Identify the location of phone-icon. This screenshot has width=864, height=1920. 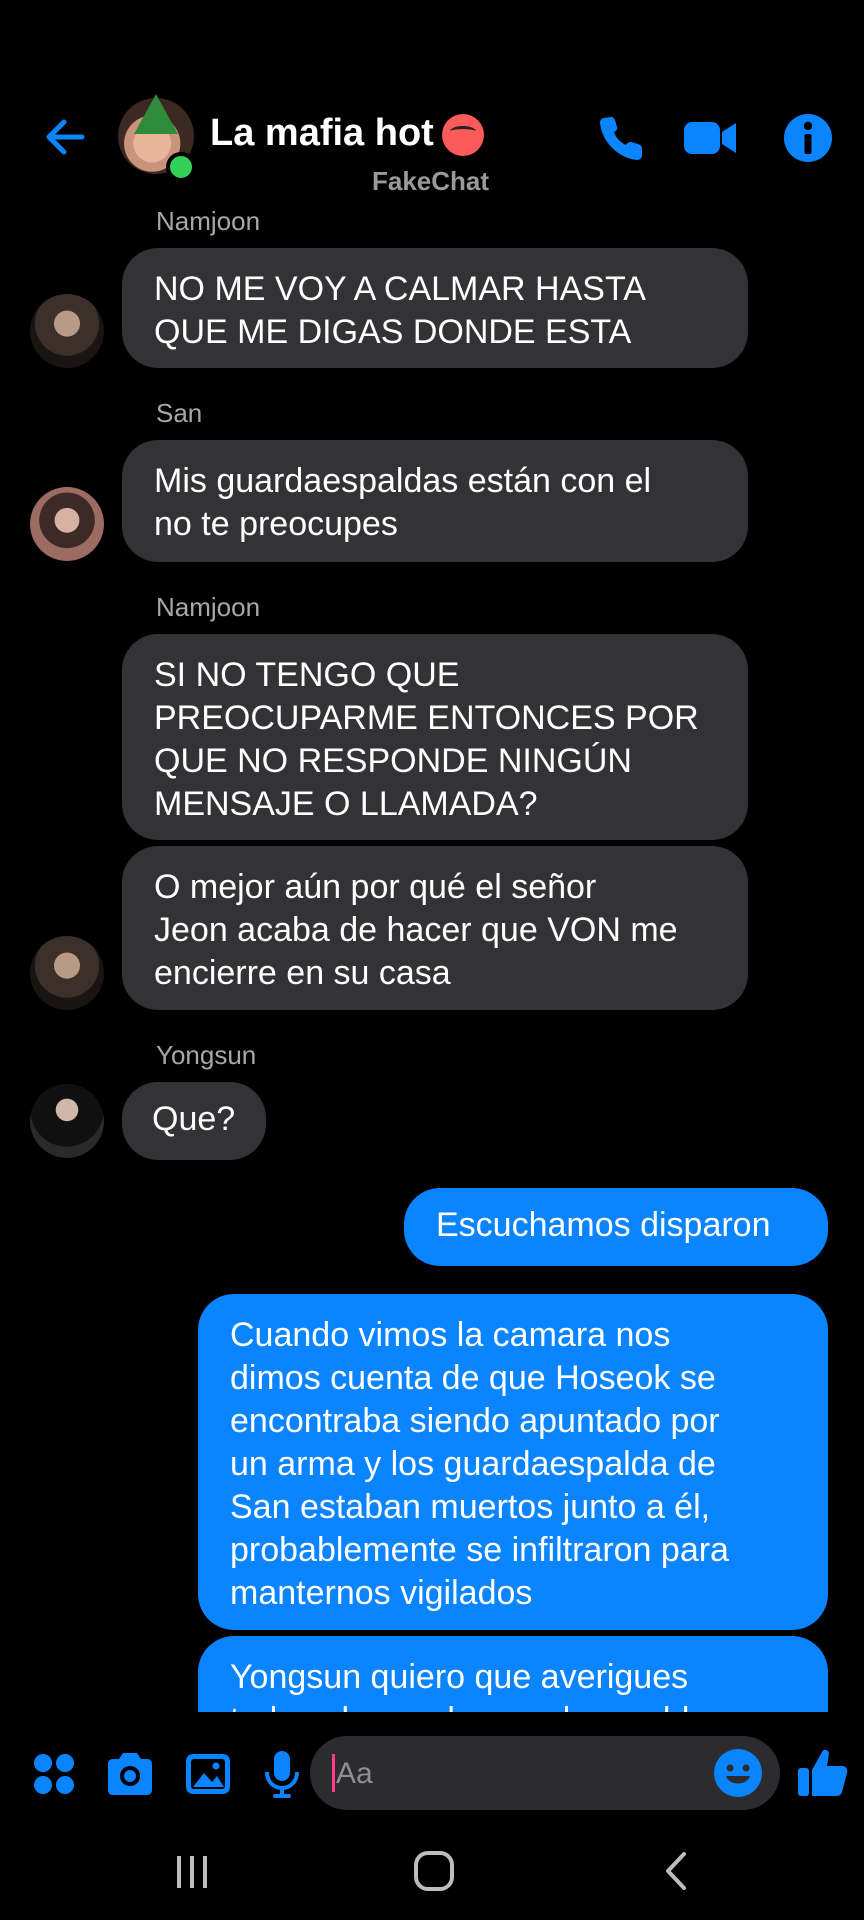
(622, 138).